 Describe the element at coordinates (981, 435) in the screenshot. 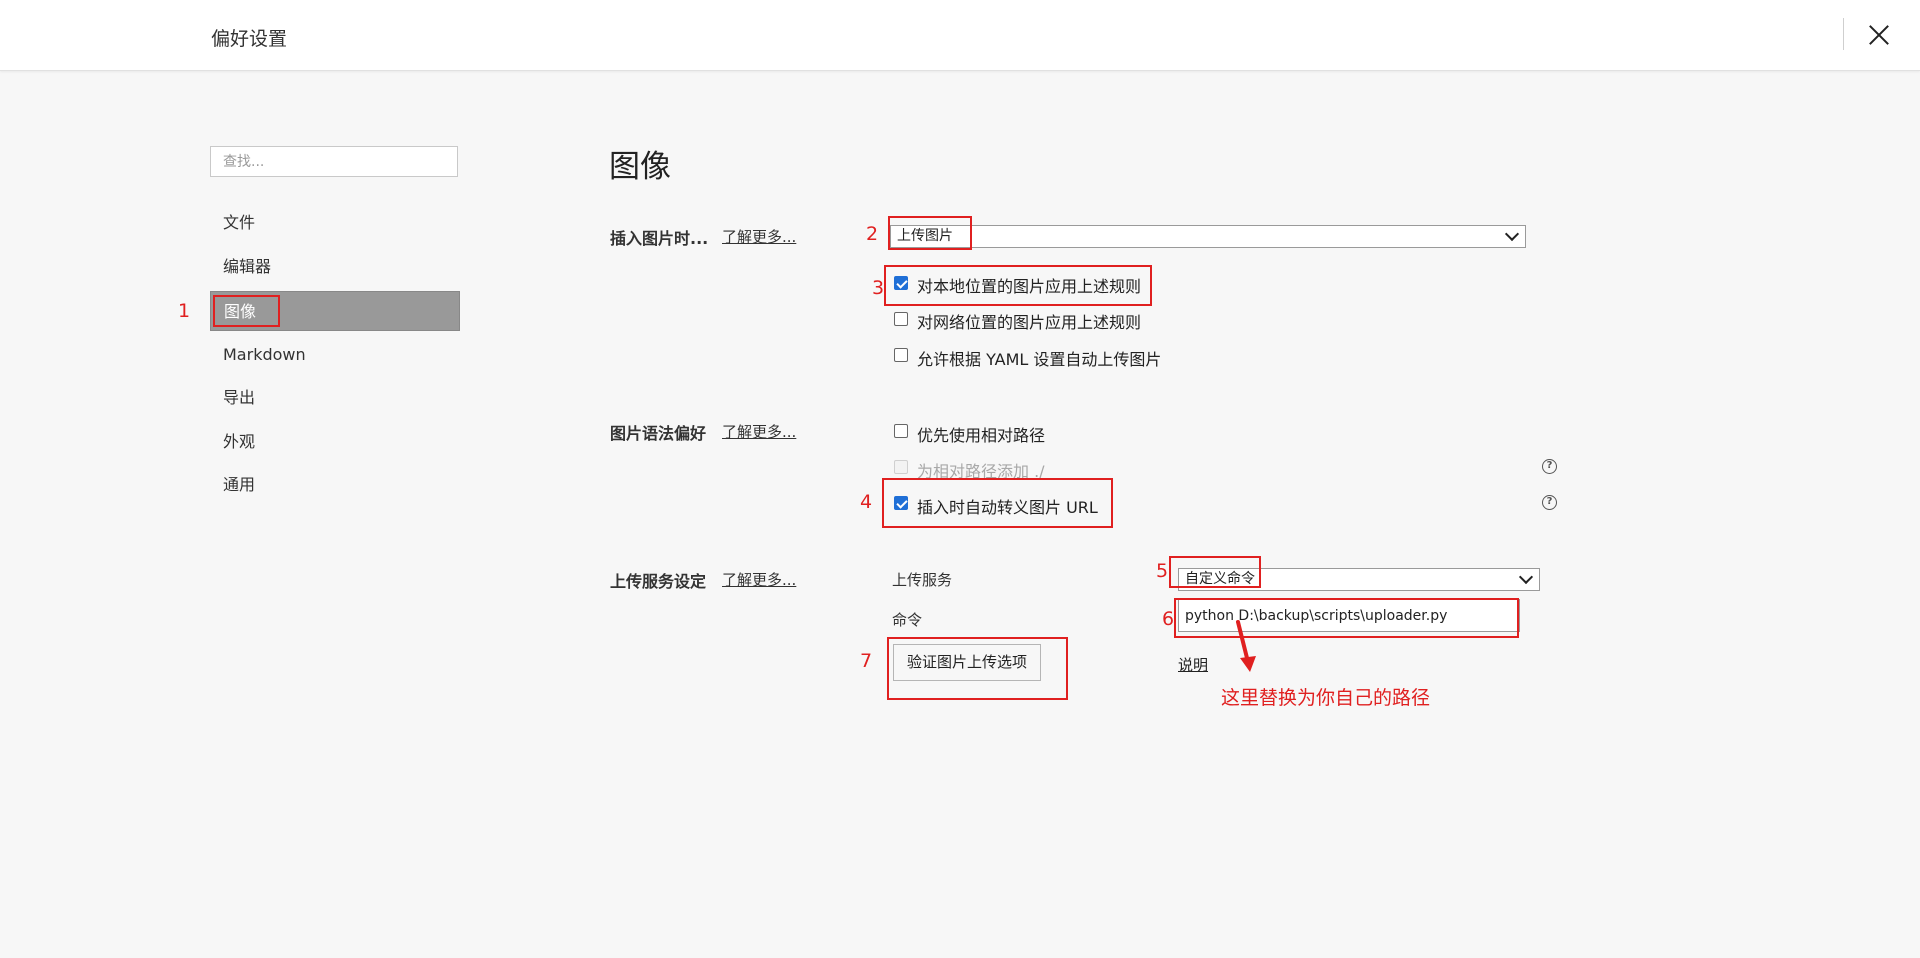

I see `relative-path-label: 优先使用相对路径` at that location.